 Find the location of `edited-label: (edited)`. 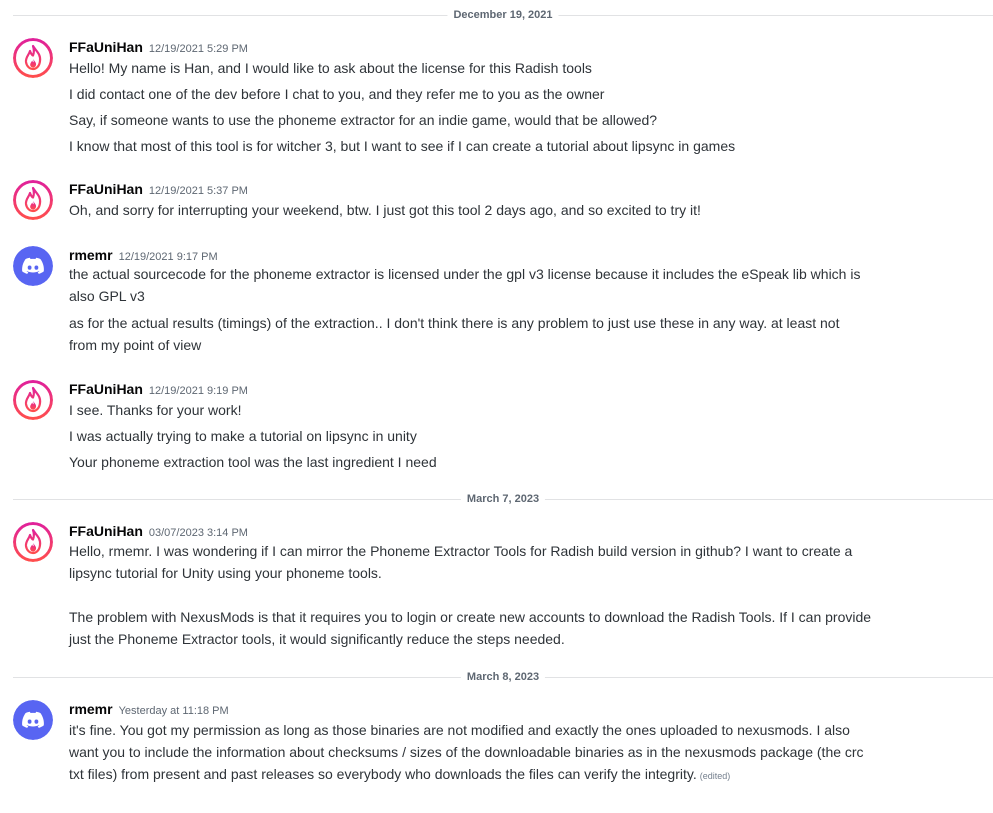

edited-label: (edited) is located at coordinates (715, 776).